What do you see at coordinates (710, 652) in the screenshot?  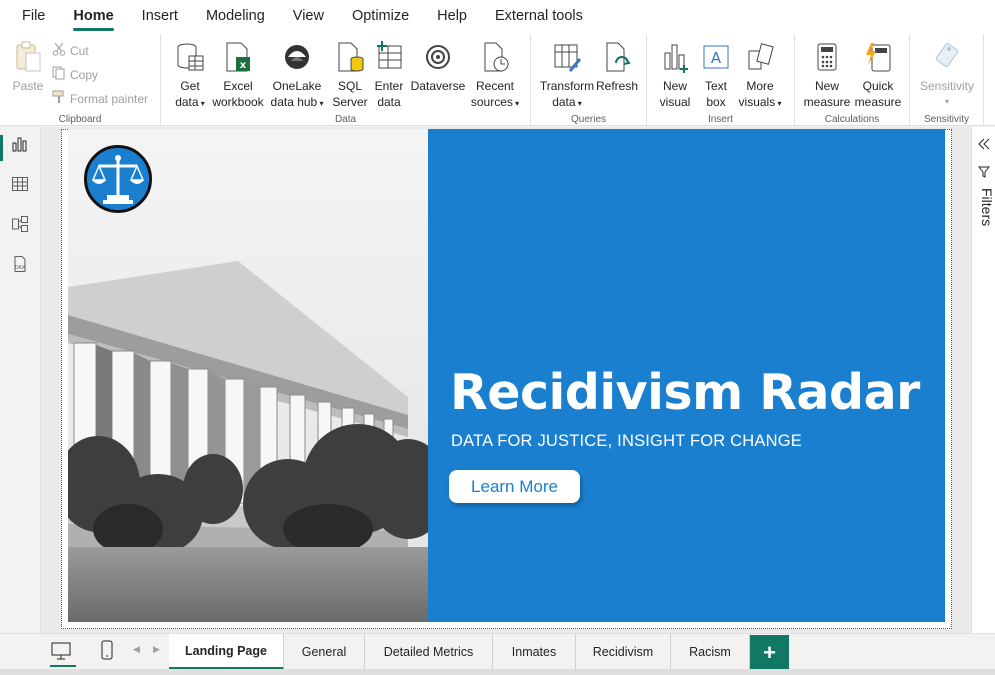 I see `tab-racism: Racism` at bounding box center [710, 652].